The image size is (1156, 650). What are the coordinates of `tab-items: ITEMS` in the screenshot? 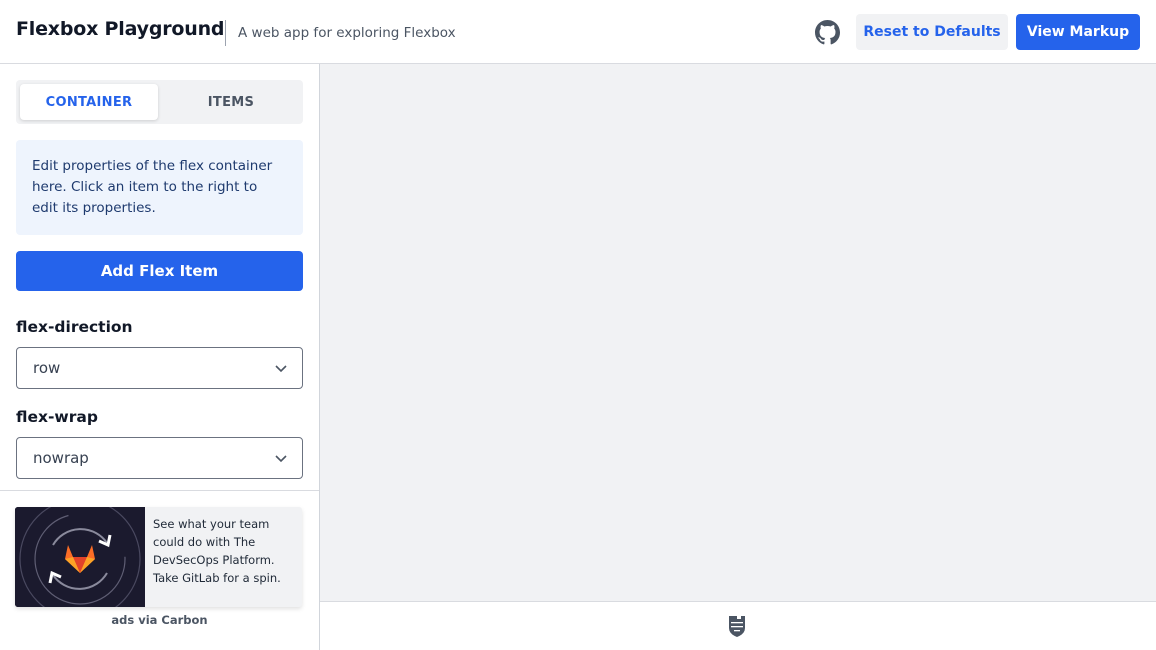 It's located at (231, 102).